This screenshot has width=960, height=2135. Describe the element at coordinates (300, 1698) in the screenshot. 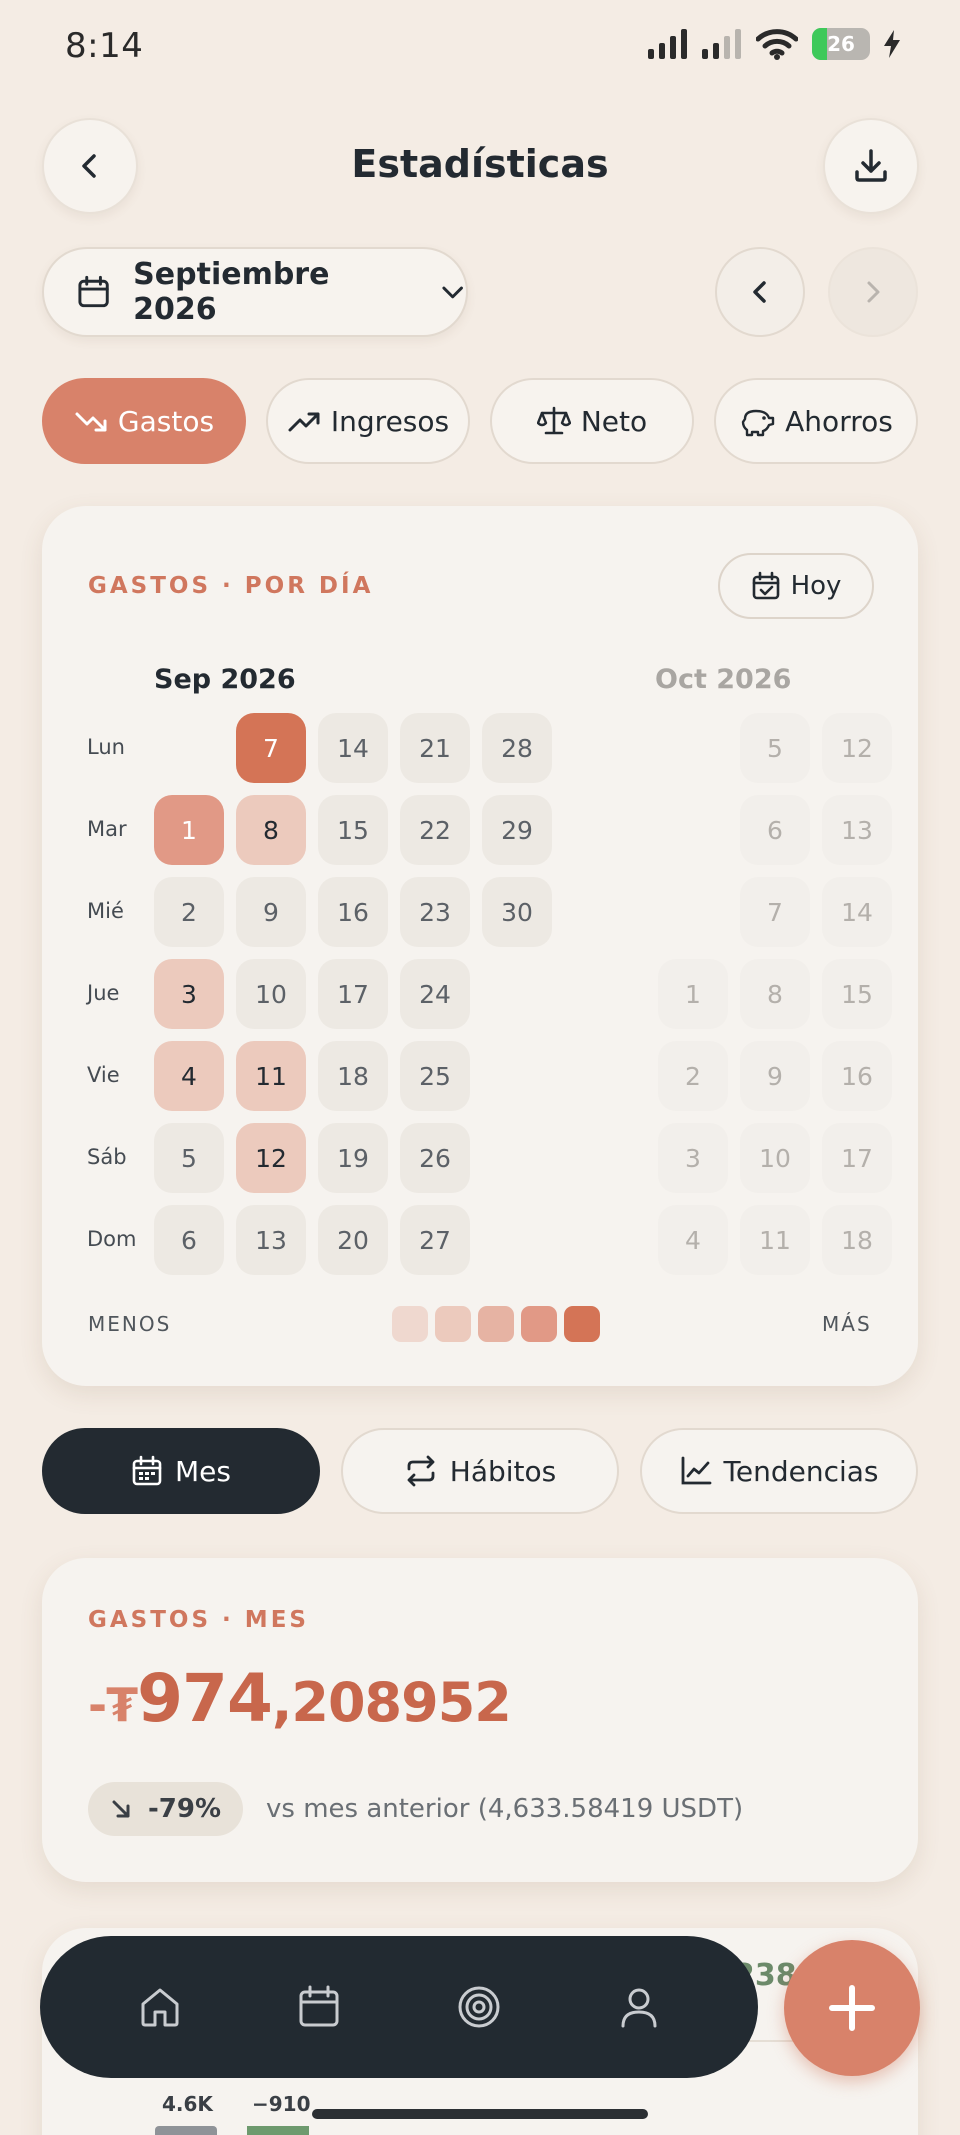

I see `total-amount: -₮974,208952` at that location.